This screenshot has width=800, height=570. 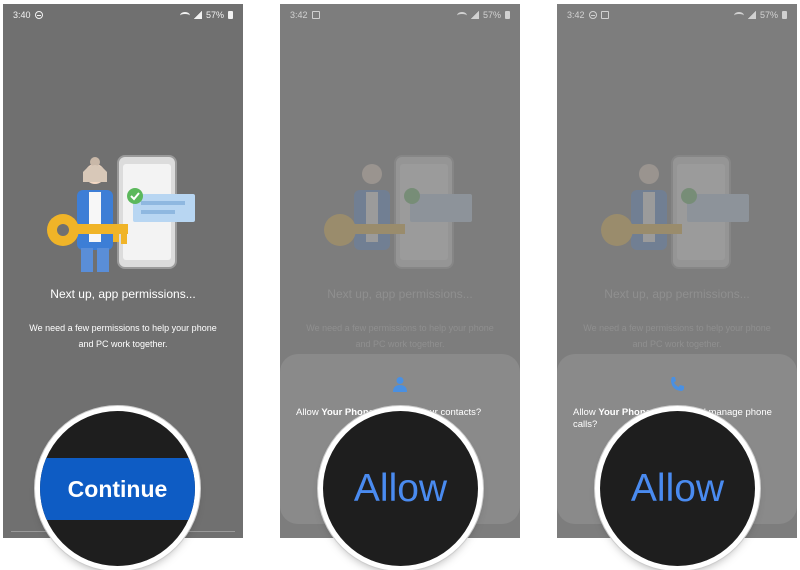 I want to click on signal-icon, so click(x=197, y=15).